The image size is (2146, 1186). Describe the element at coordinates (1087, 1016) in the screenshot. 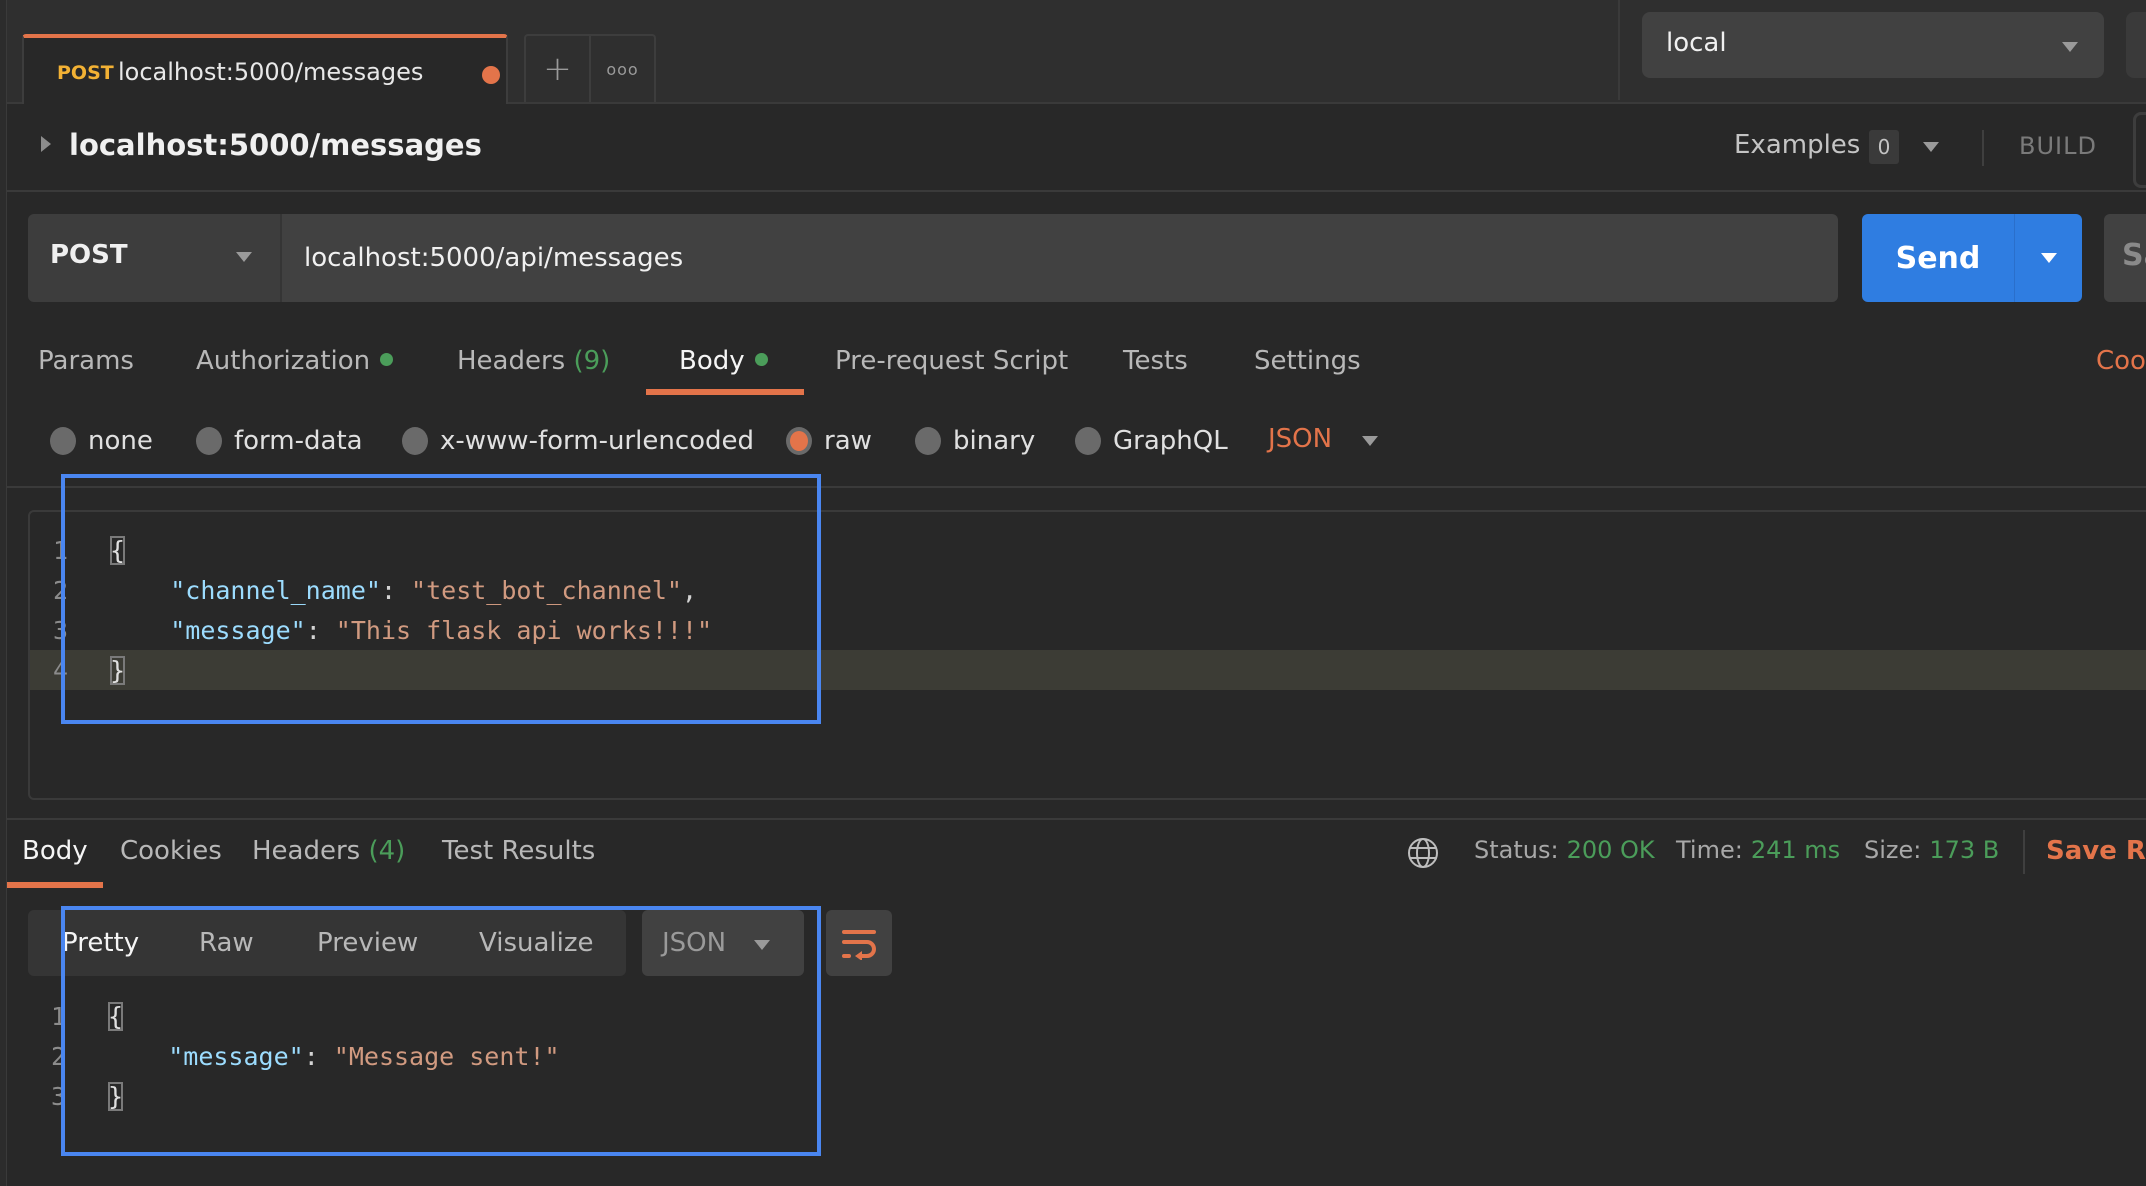

I see `code-line: 1 {` at that location.